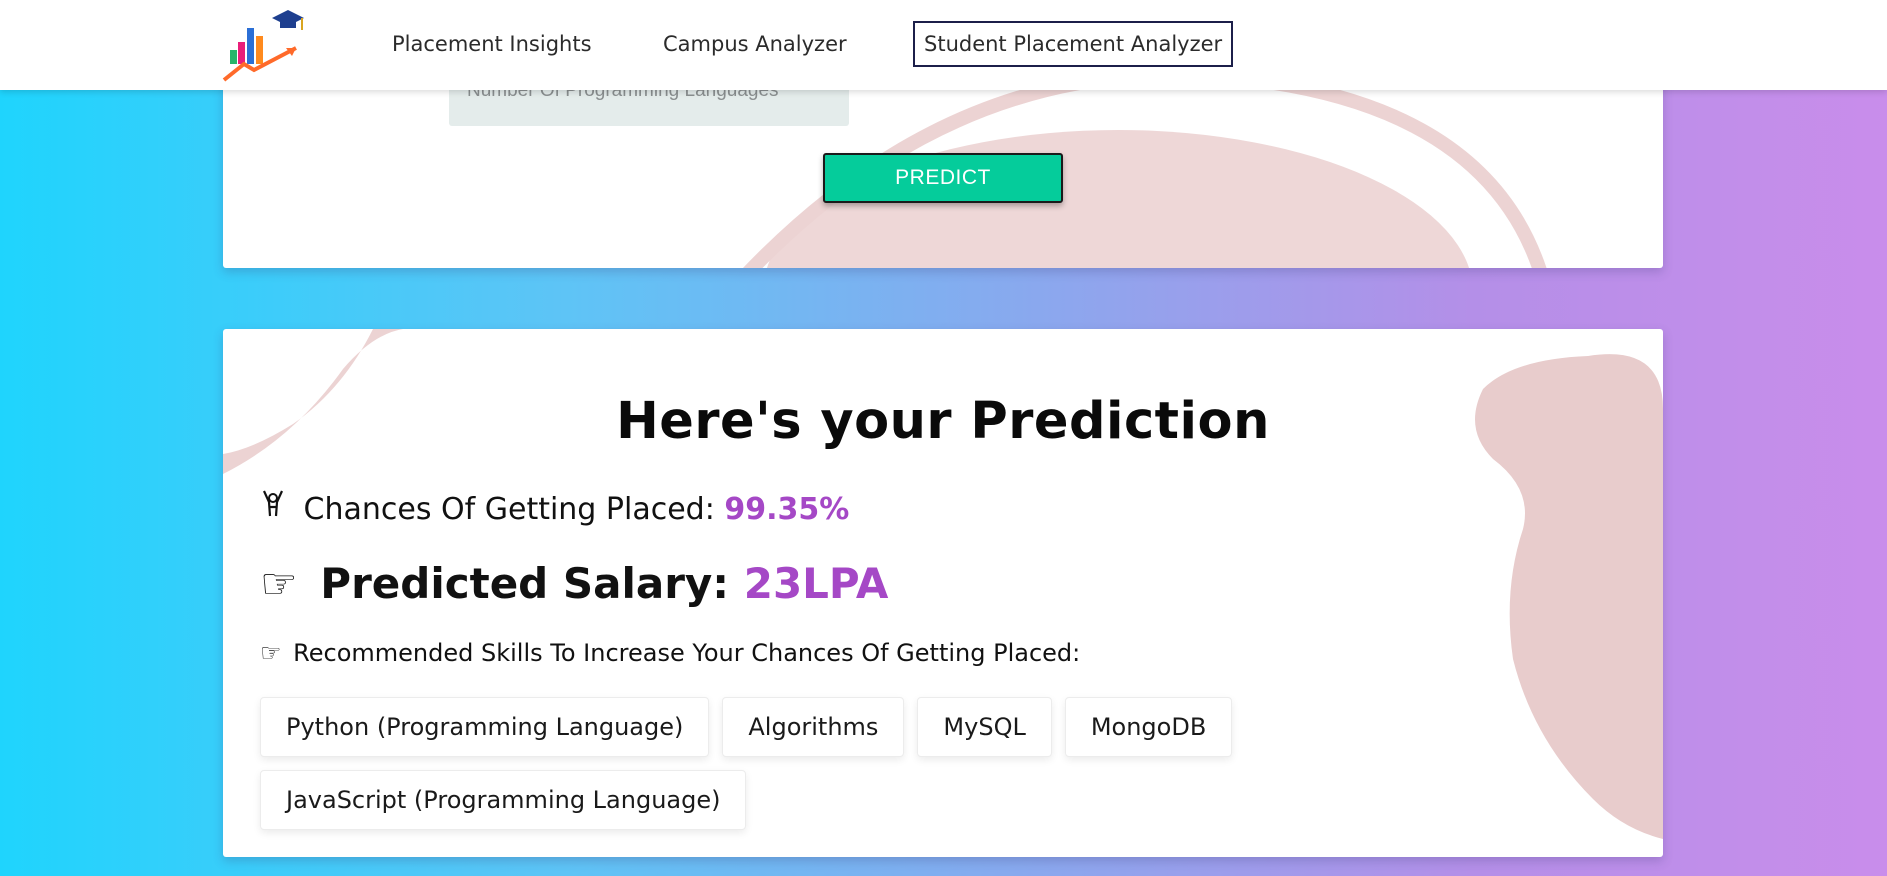 The height and width of the screenshot is (876, 1887). I want to click on skill-chip: Algorithms, so click(813, 727).